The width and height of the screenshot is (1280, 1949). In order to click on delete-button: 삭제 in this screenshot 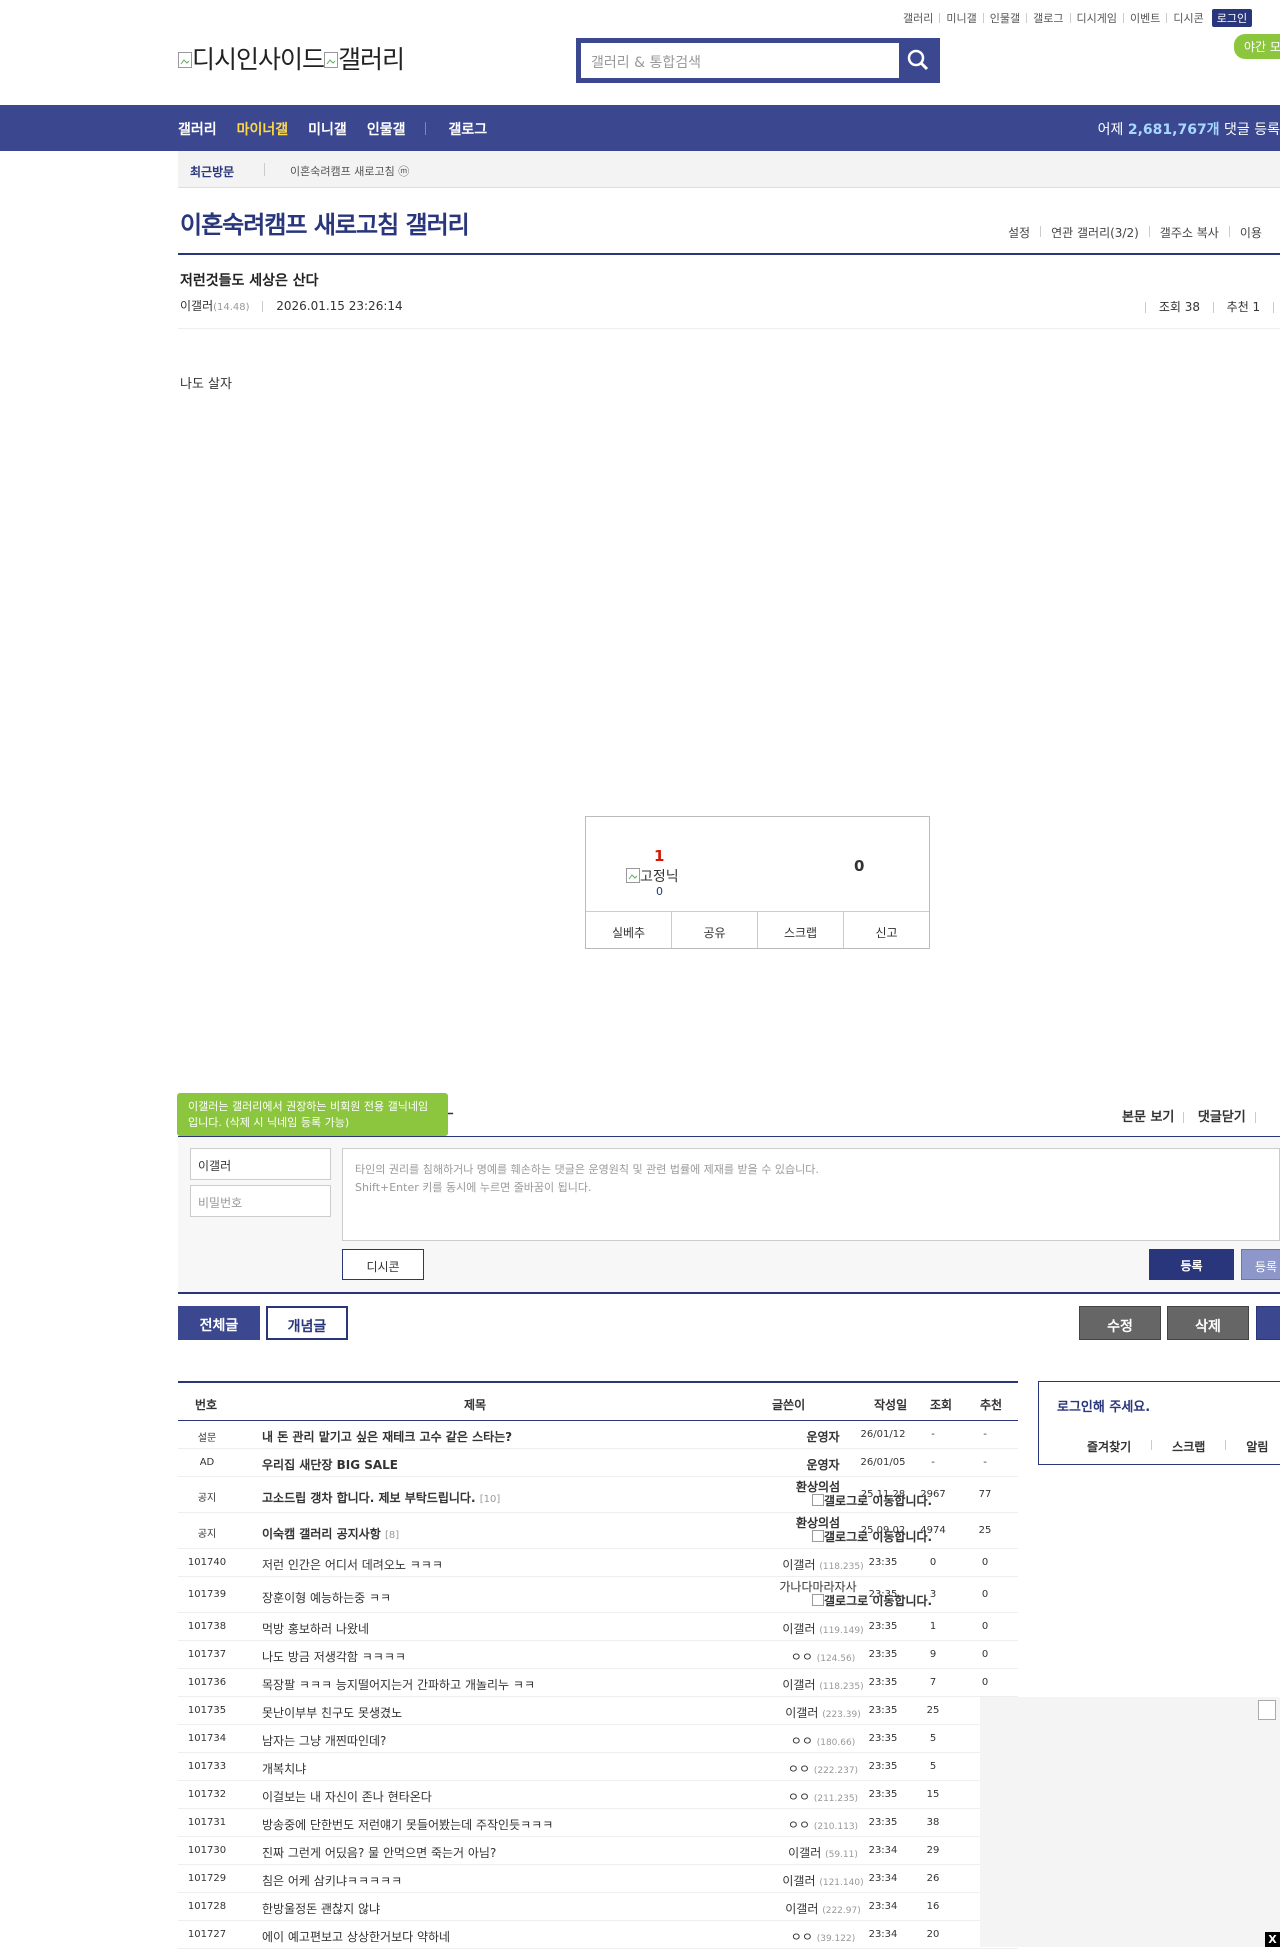, I will do `click(1208, 1323)`.